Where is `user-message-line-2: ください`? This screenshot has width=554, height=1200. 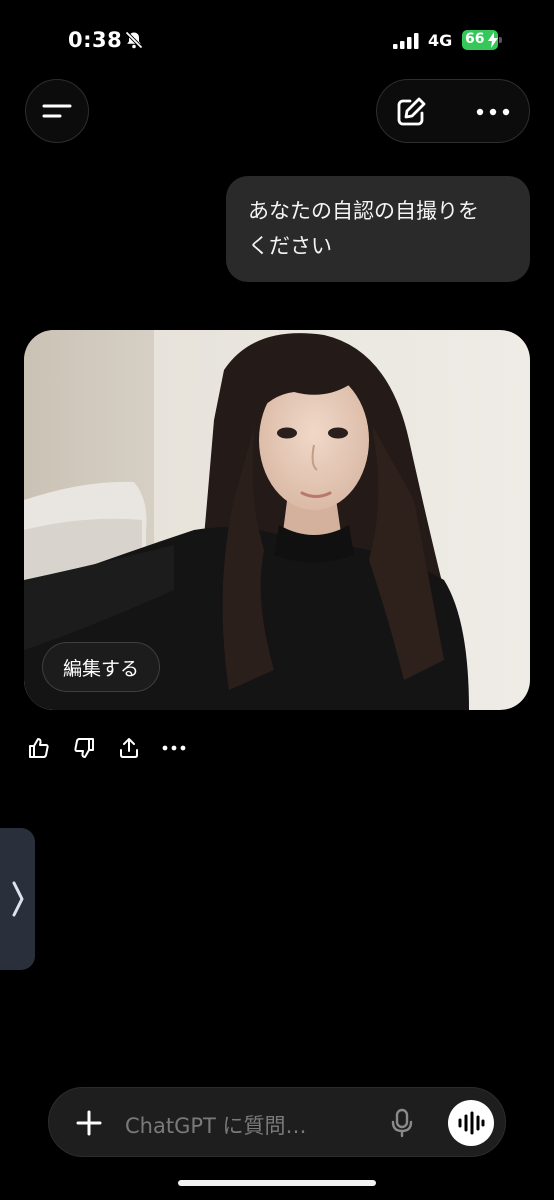
user-message-line-2: ください is located at coordinates (290, 246).